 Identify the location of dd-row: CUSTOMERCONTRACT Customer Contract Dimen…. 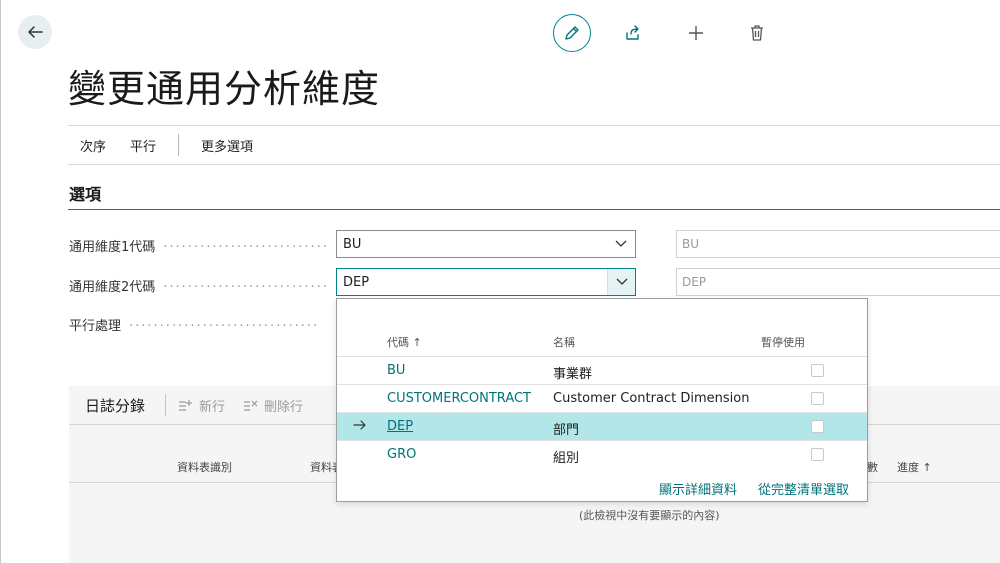
(602, 398).